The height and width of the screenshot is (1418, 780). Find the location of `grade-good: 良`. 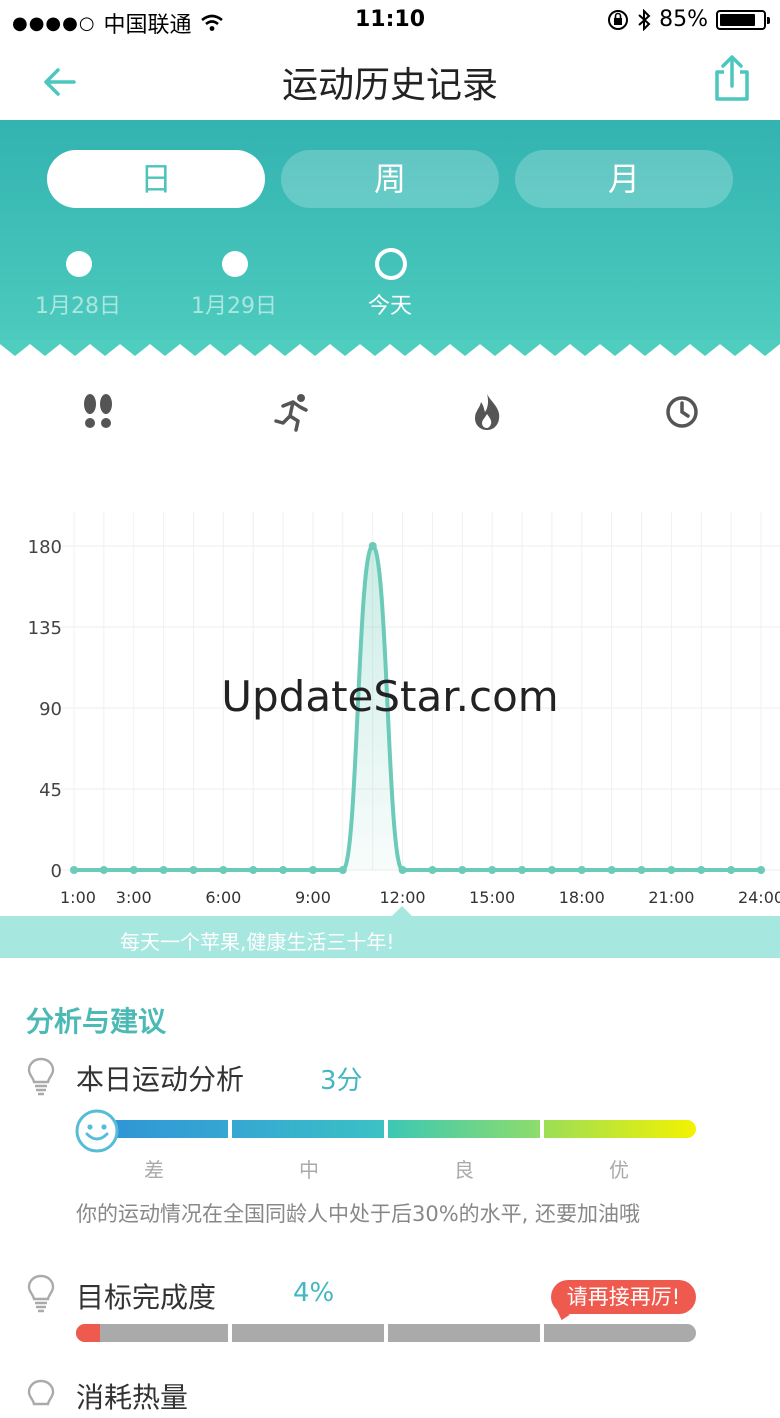

grade-good: 良 is located at coordinates (464, 1170).